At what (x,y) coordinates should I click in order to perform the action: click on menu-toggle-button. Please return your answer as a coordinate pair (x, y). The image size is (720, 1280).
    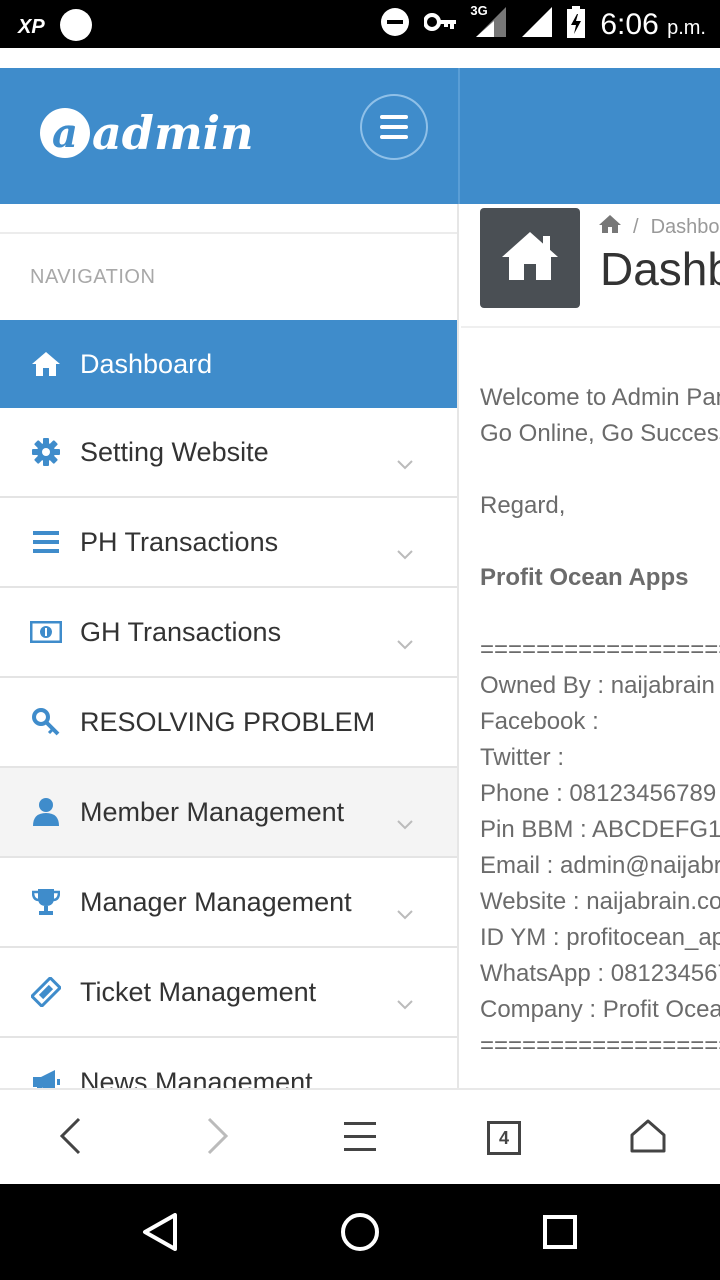
    Looking at the image, I should click on (394, 127).